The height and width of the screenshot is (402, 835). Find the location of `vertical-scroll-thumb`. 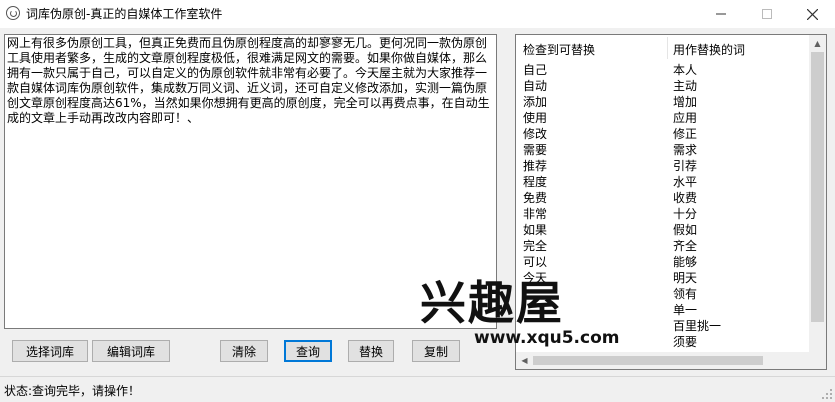

vertical-scroll-thumb is located at coordinates (817, 187).